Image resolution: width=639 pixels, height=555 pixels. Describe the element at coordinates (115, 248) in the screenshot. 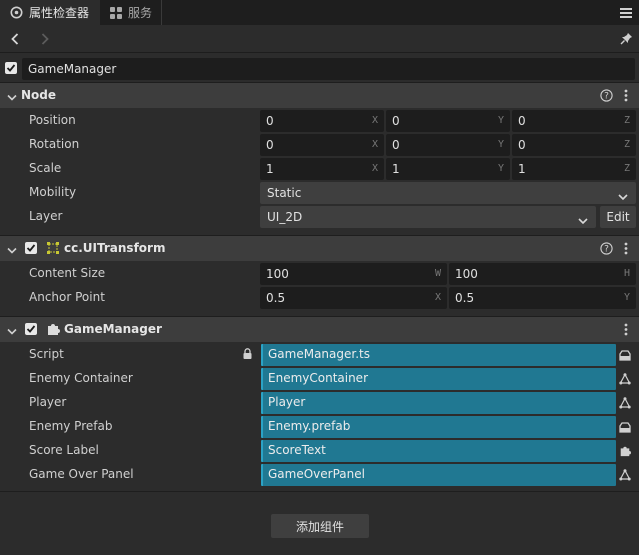

I see `section-title: cc.UITransform` at that location.